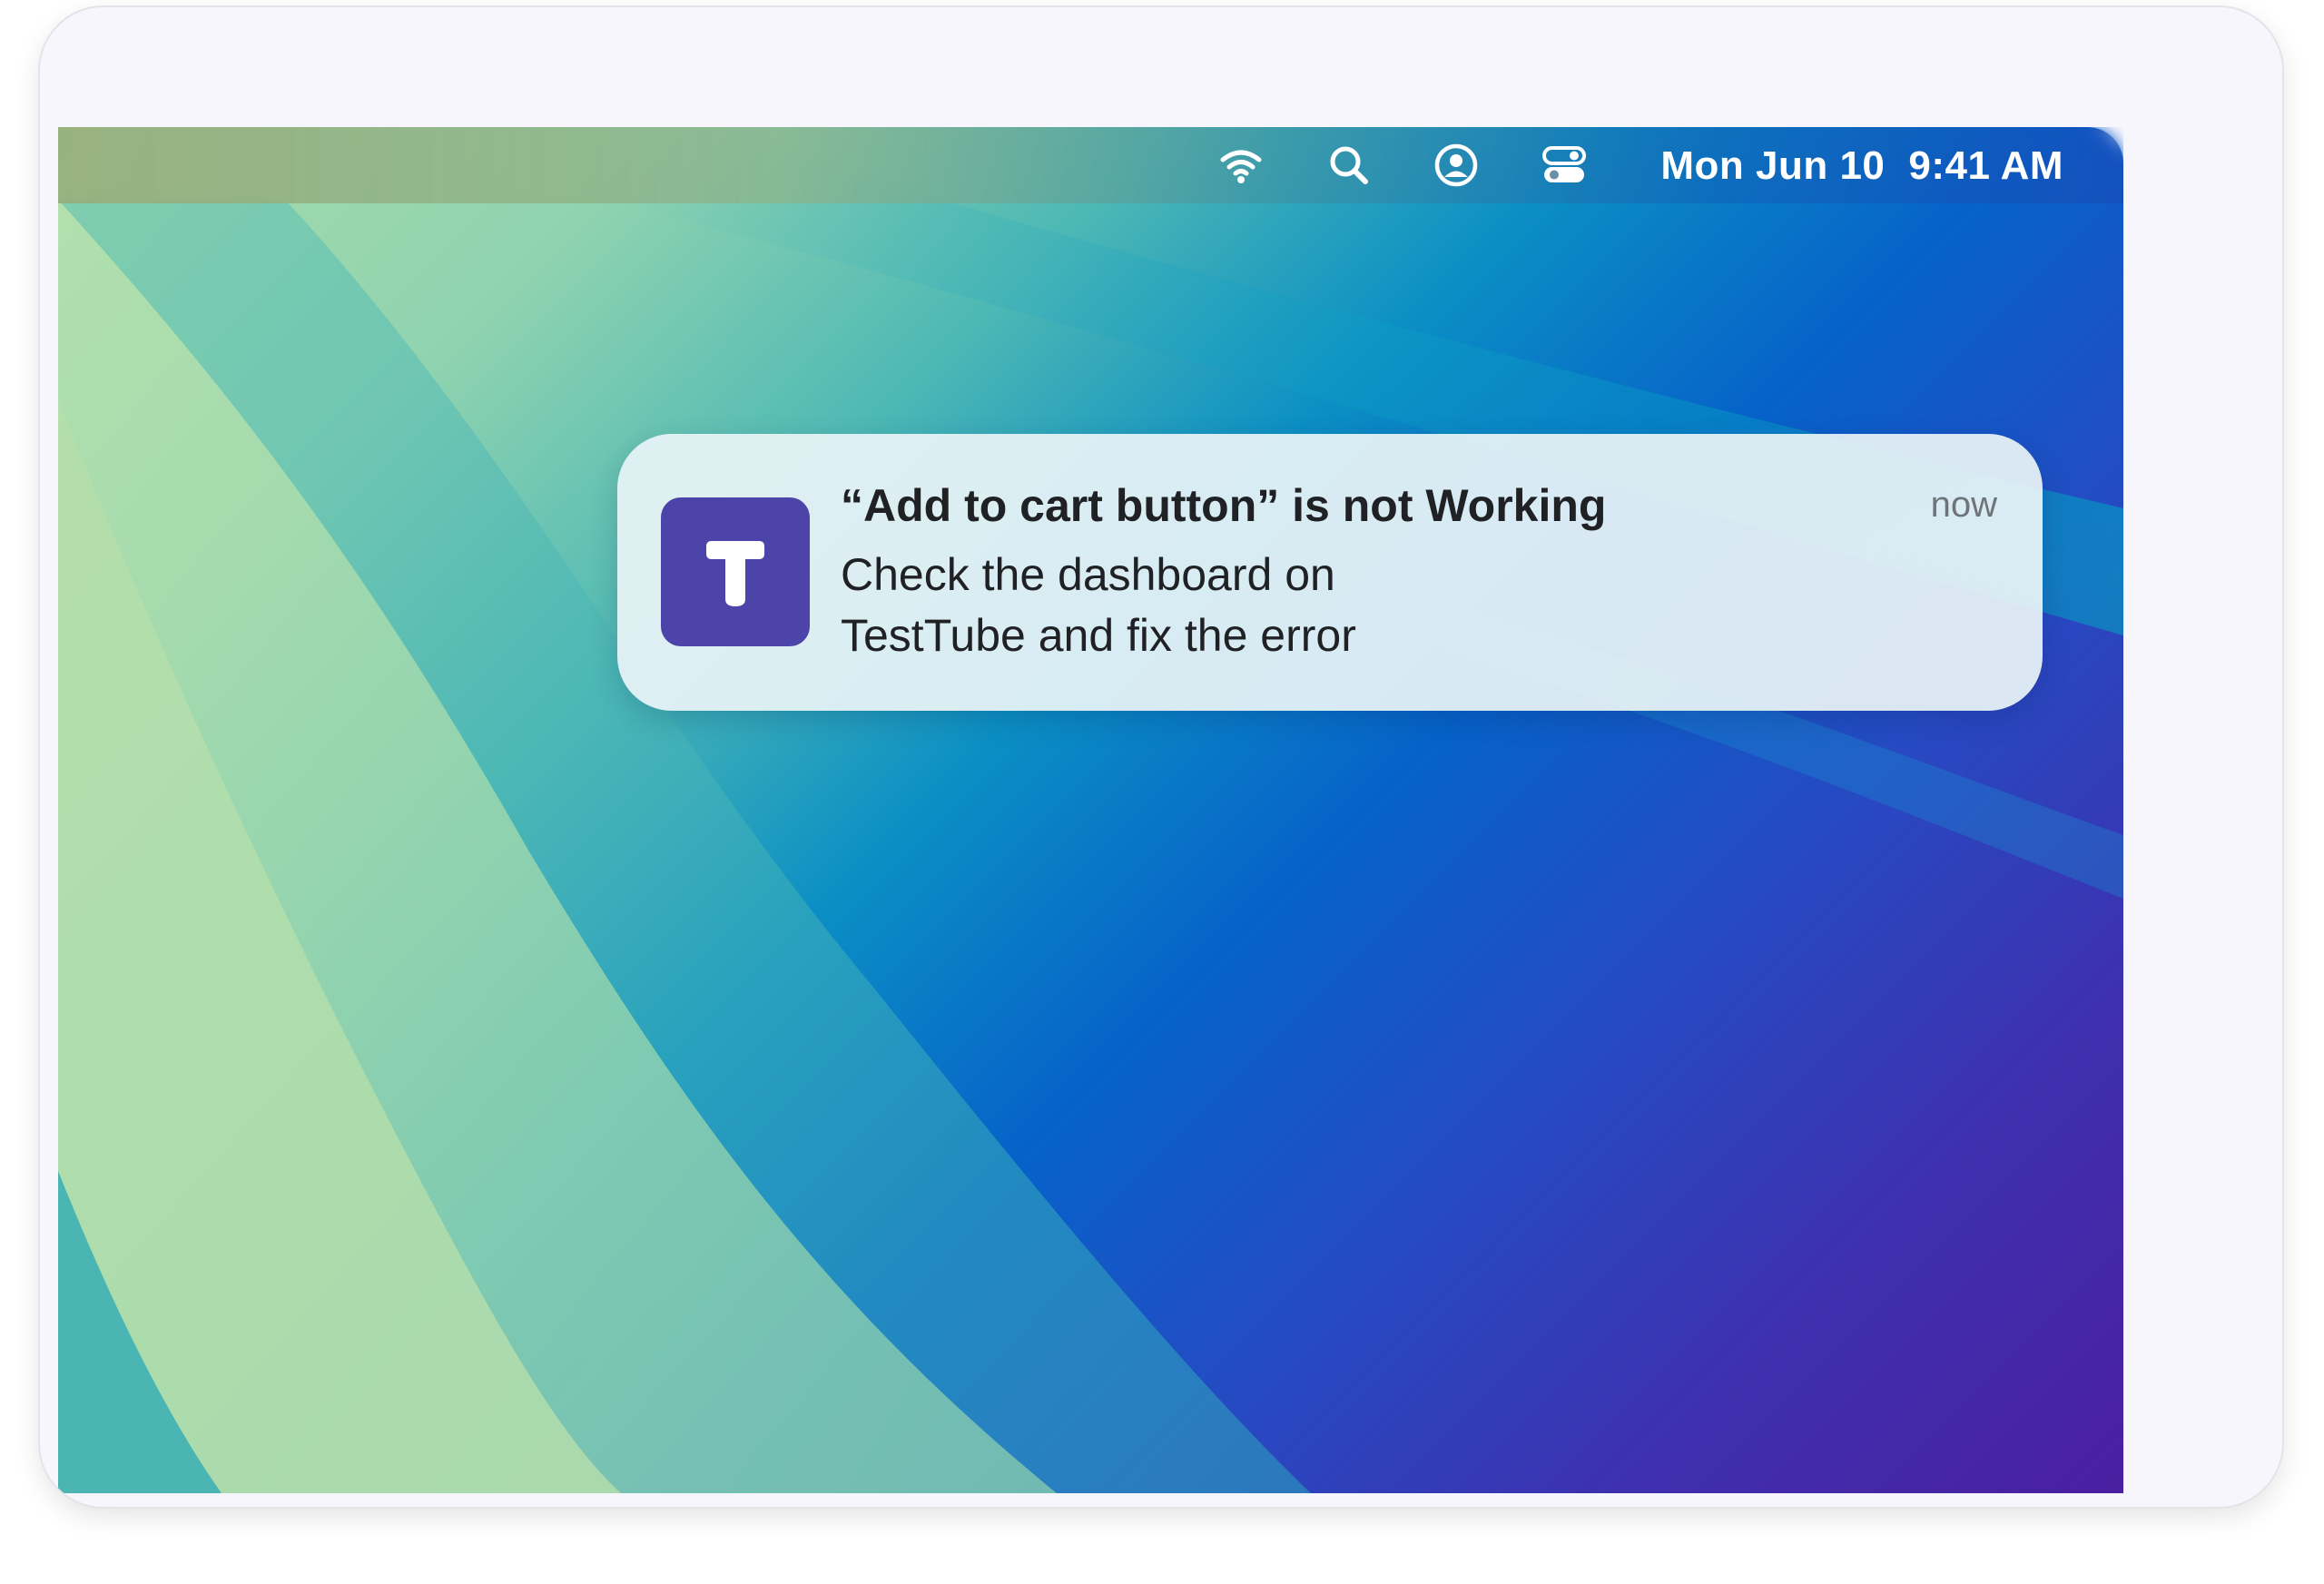  Describe the element at coordinates (1349, 165) in the screenshot. I see `search-icon` at that location.